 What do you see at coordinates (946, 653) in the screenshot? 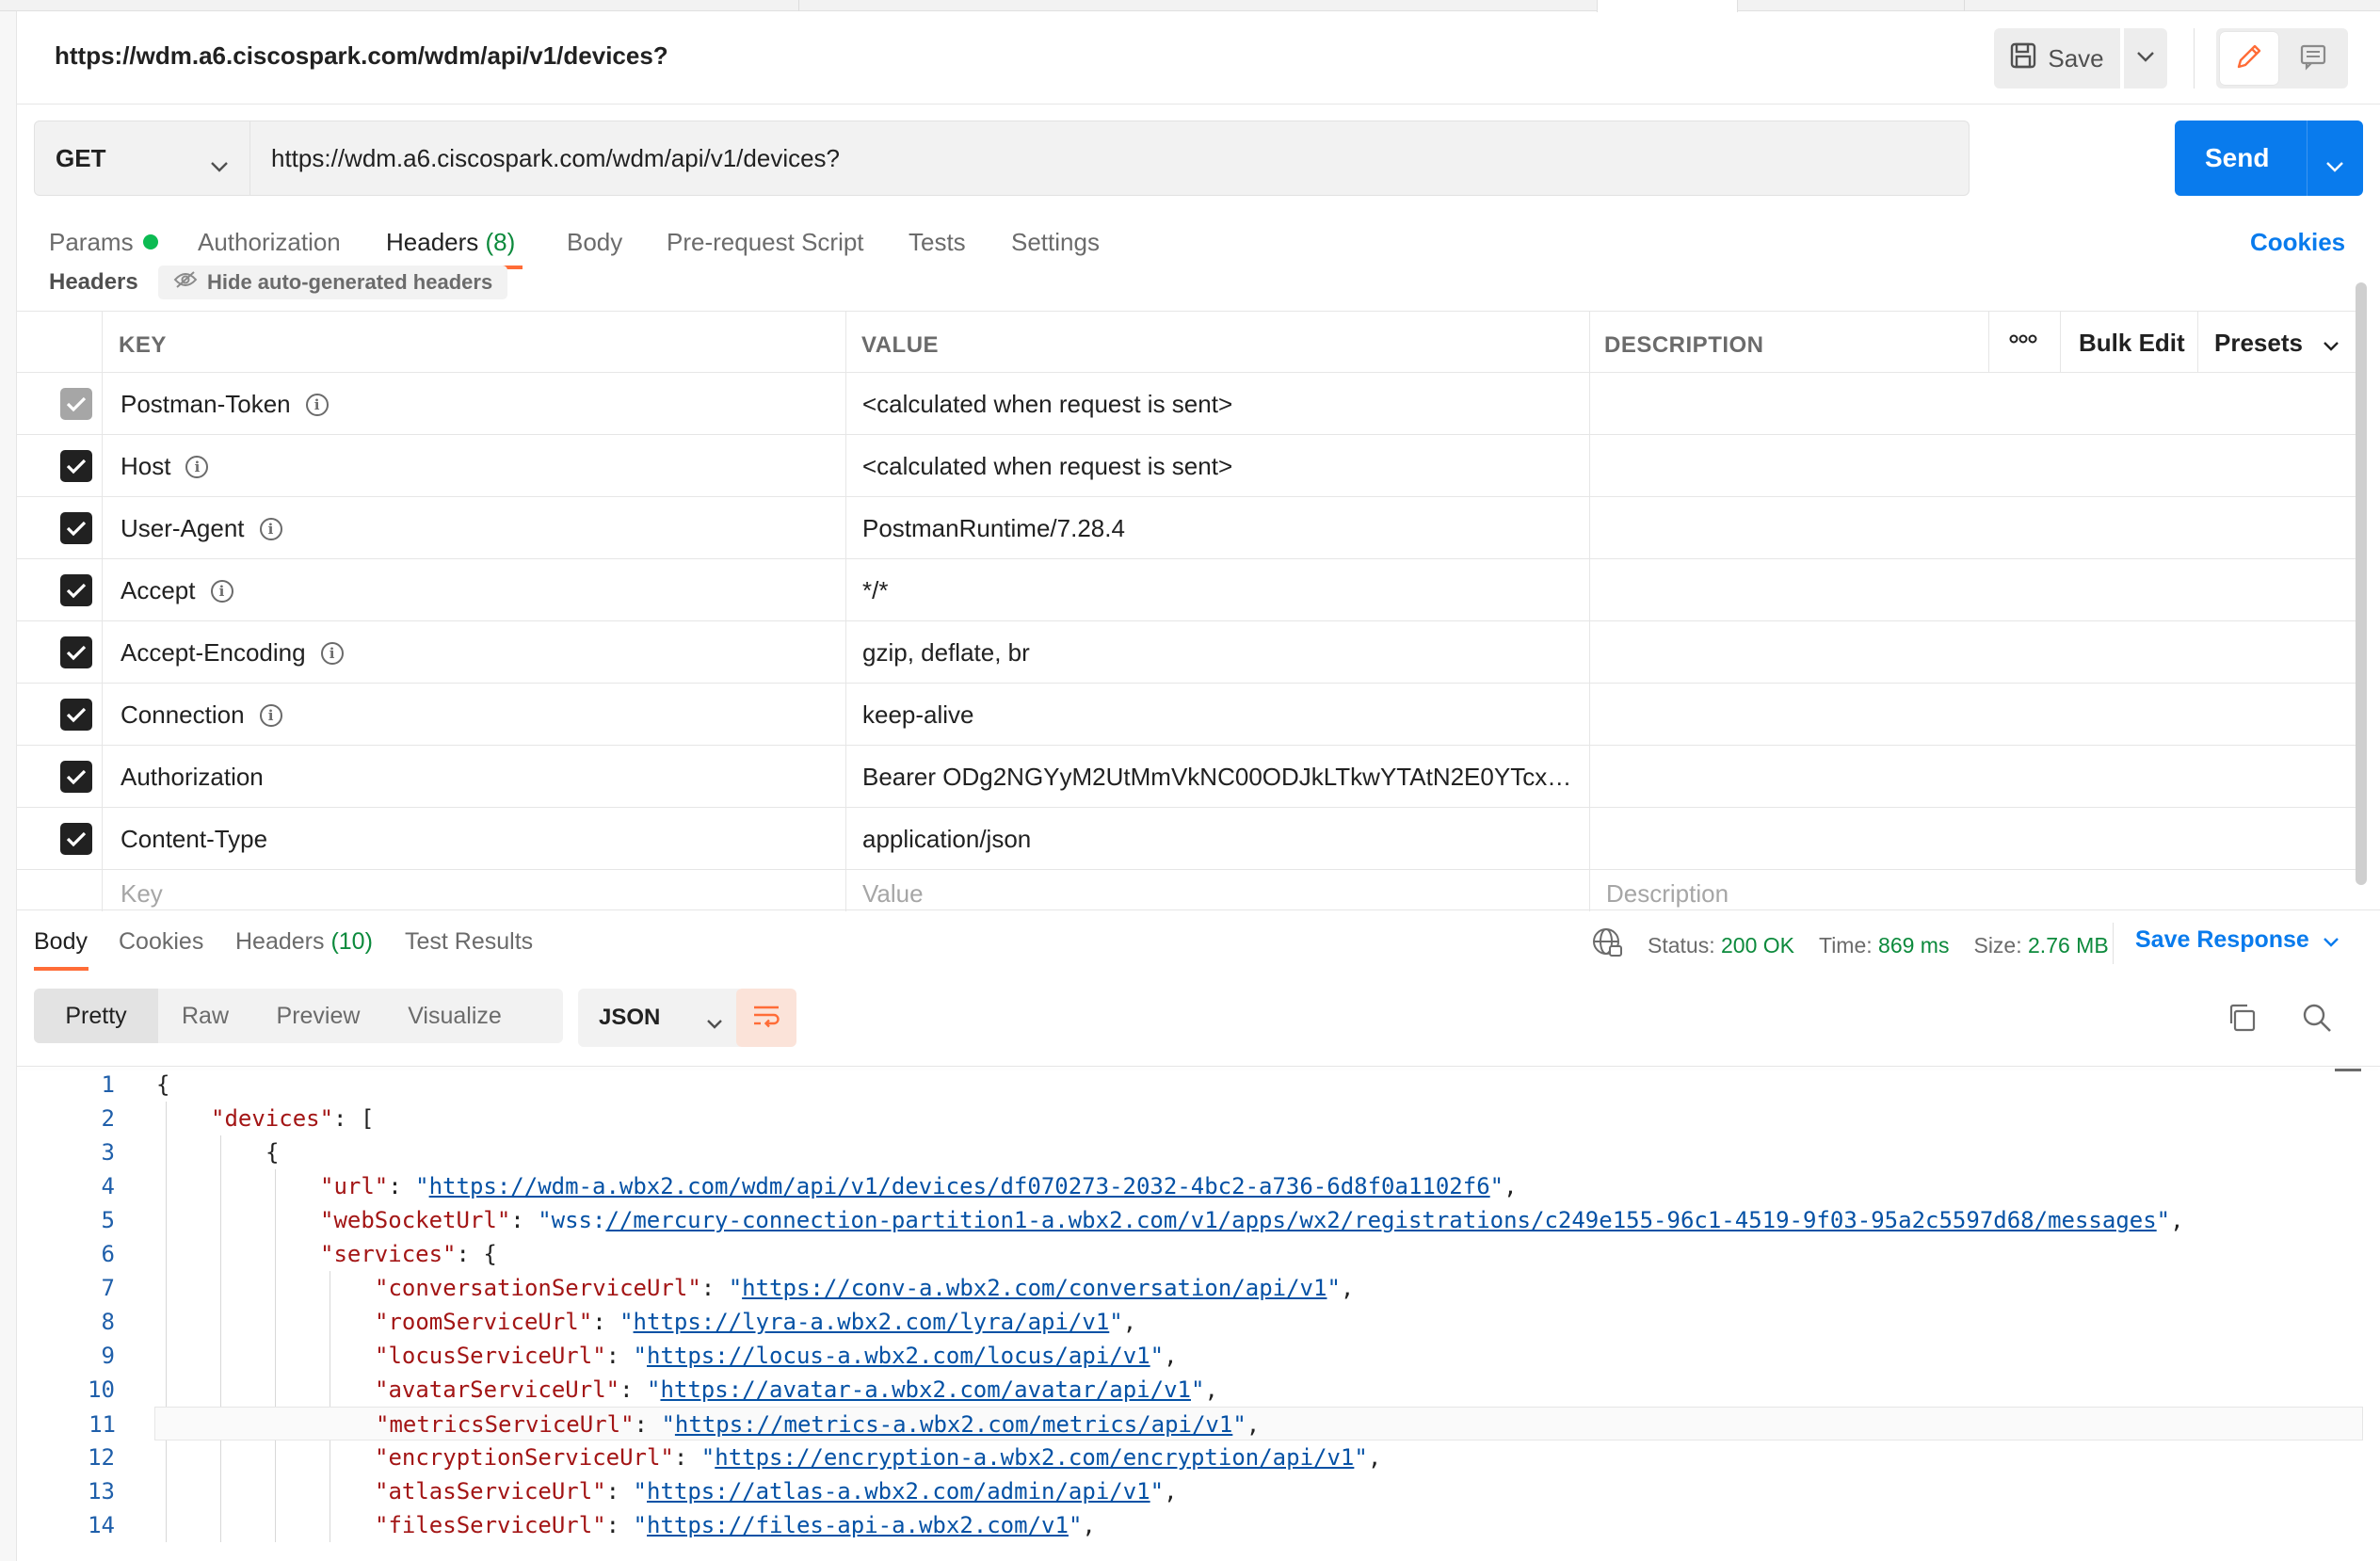
I see `header-value: gzip, deflate, br` at bounding box center [946, 653].